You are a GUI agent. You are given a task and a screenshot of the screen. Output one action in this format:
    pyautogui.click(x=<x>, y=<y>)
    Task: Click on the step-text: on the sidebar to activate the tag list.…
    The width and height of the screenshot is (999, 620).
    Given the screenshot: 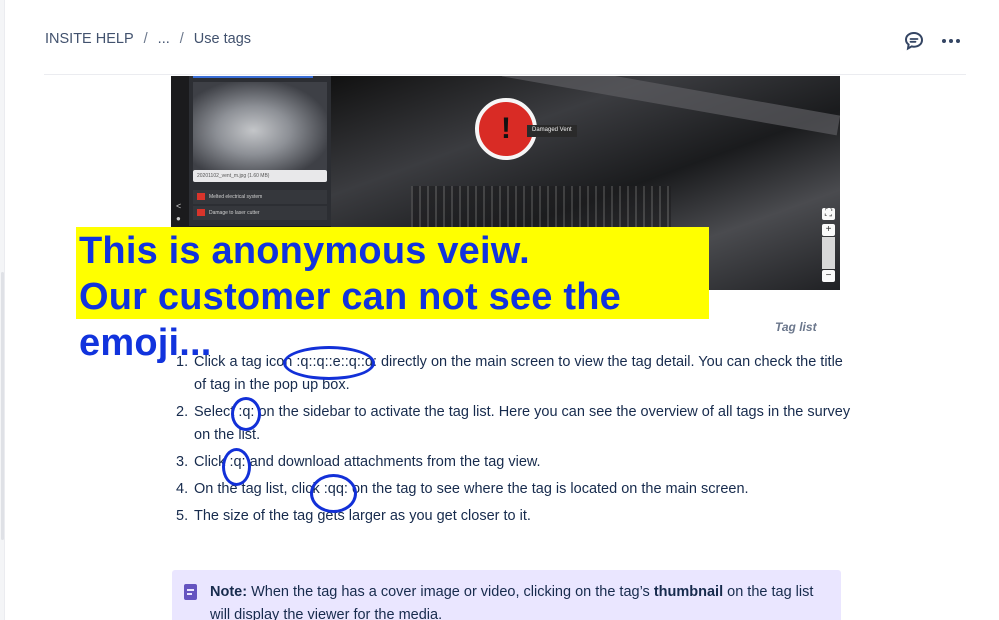 What is the action you would take?
    pyautogui.click(x=522, y=423)
    